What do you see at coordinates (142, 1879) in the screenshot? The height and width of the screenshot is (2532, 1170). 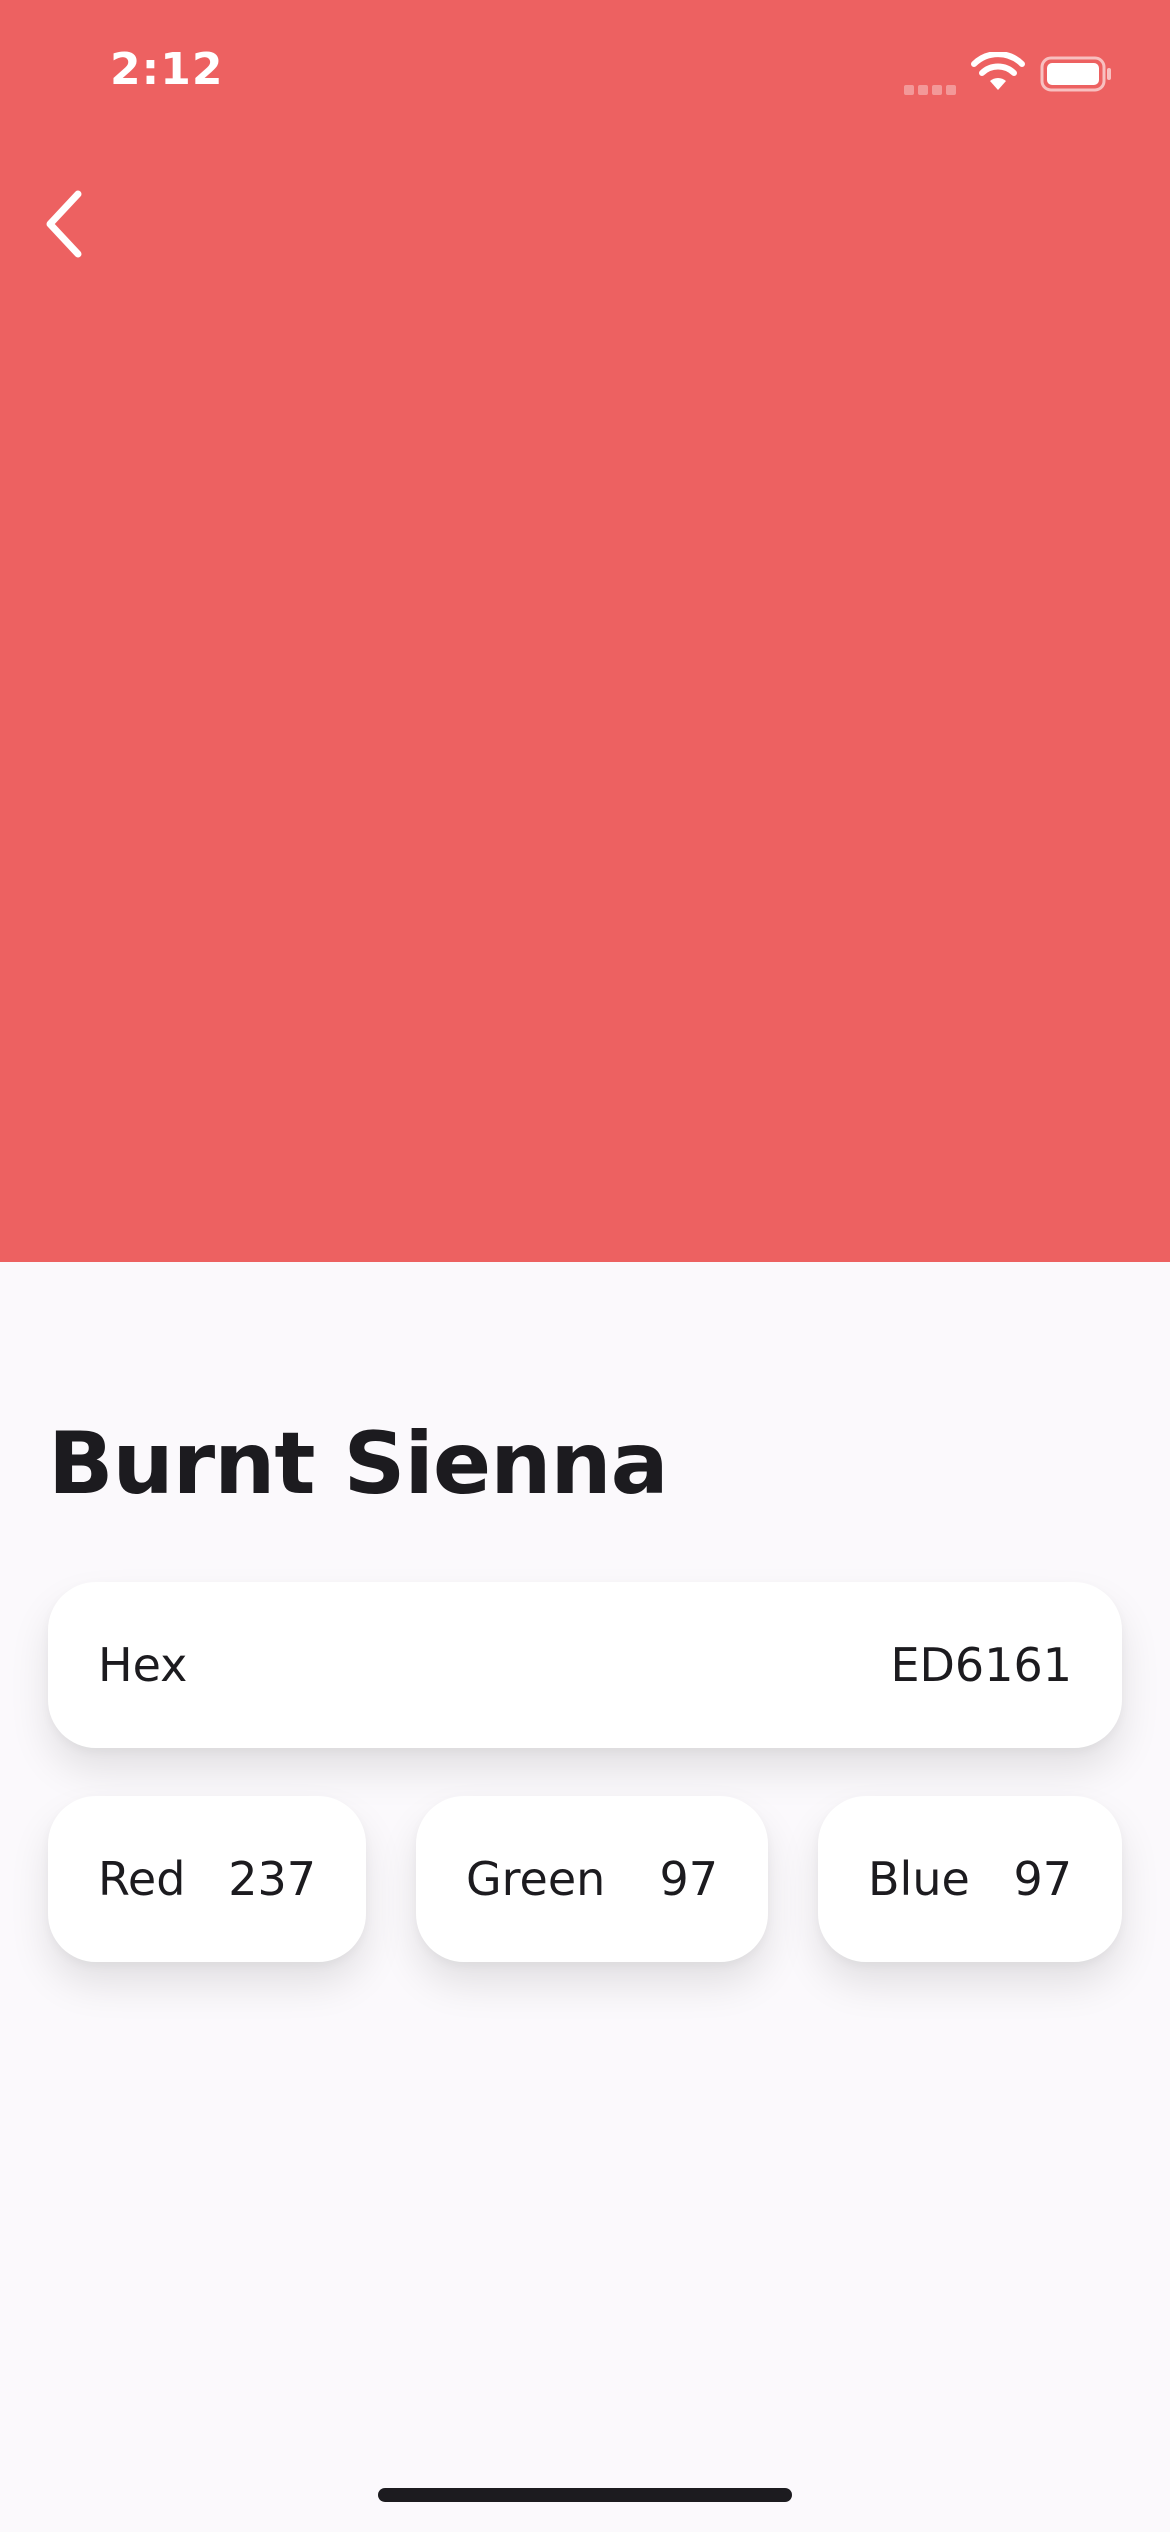 I see `red-label: Red` at bounding box center [142, 1879].